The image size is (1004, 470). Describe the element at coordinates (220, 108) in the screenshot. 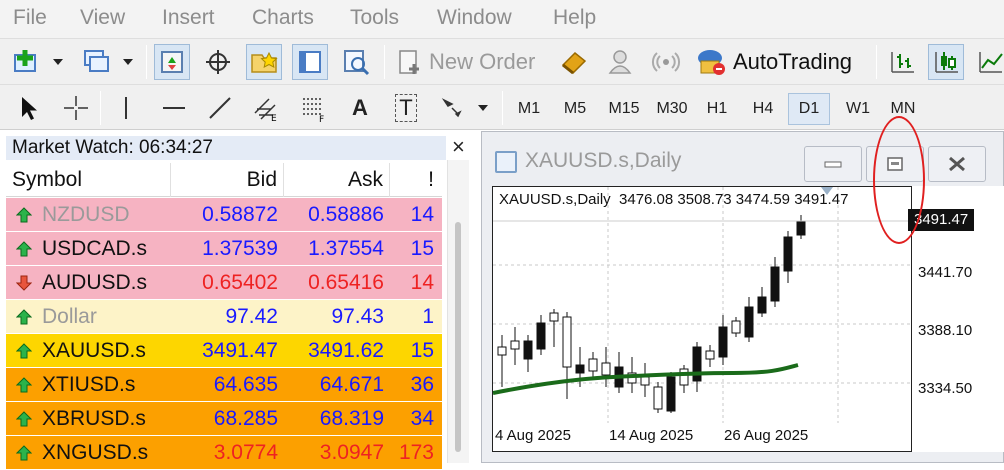

I see `trendline-button` at that location.